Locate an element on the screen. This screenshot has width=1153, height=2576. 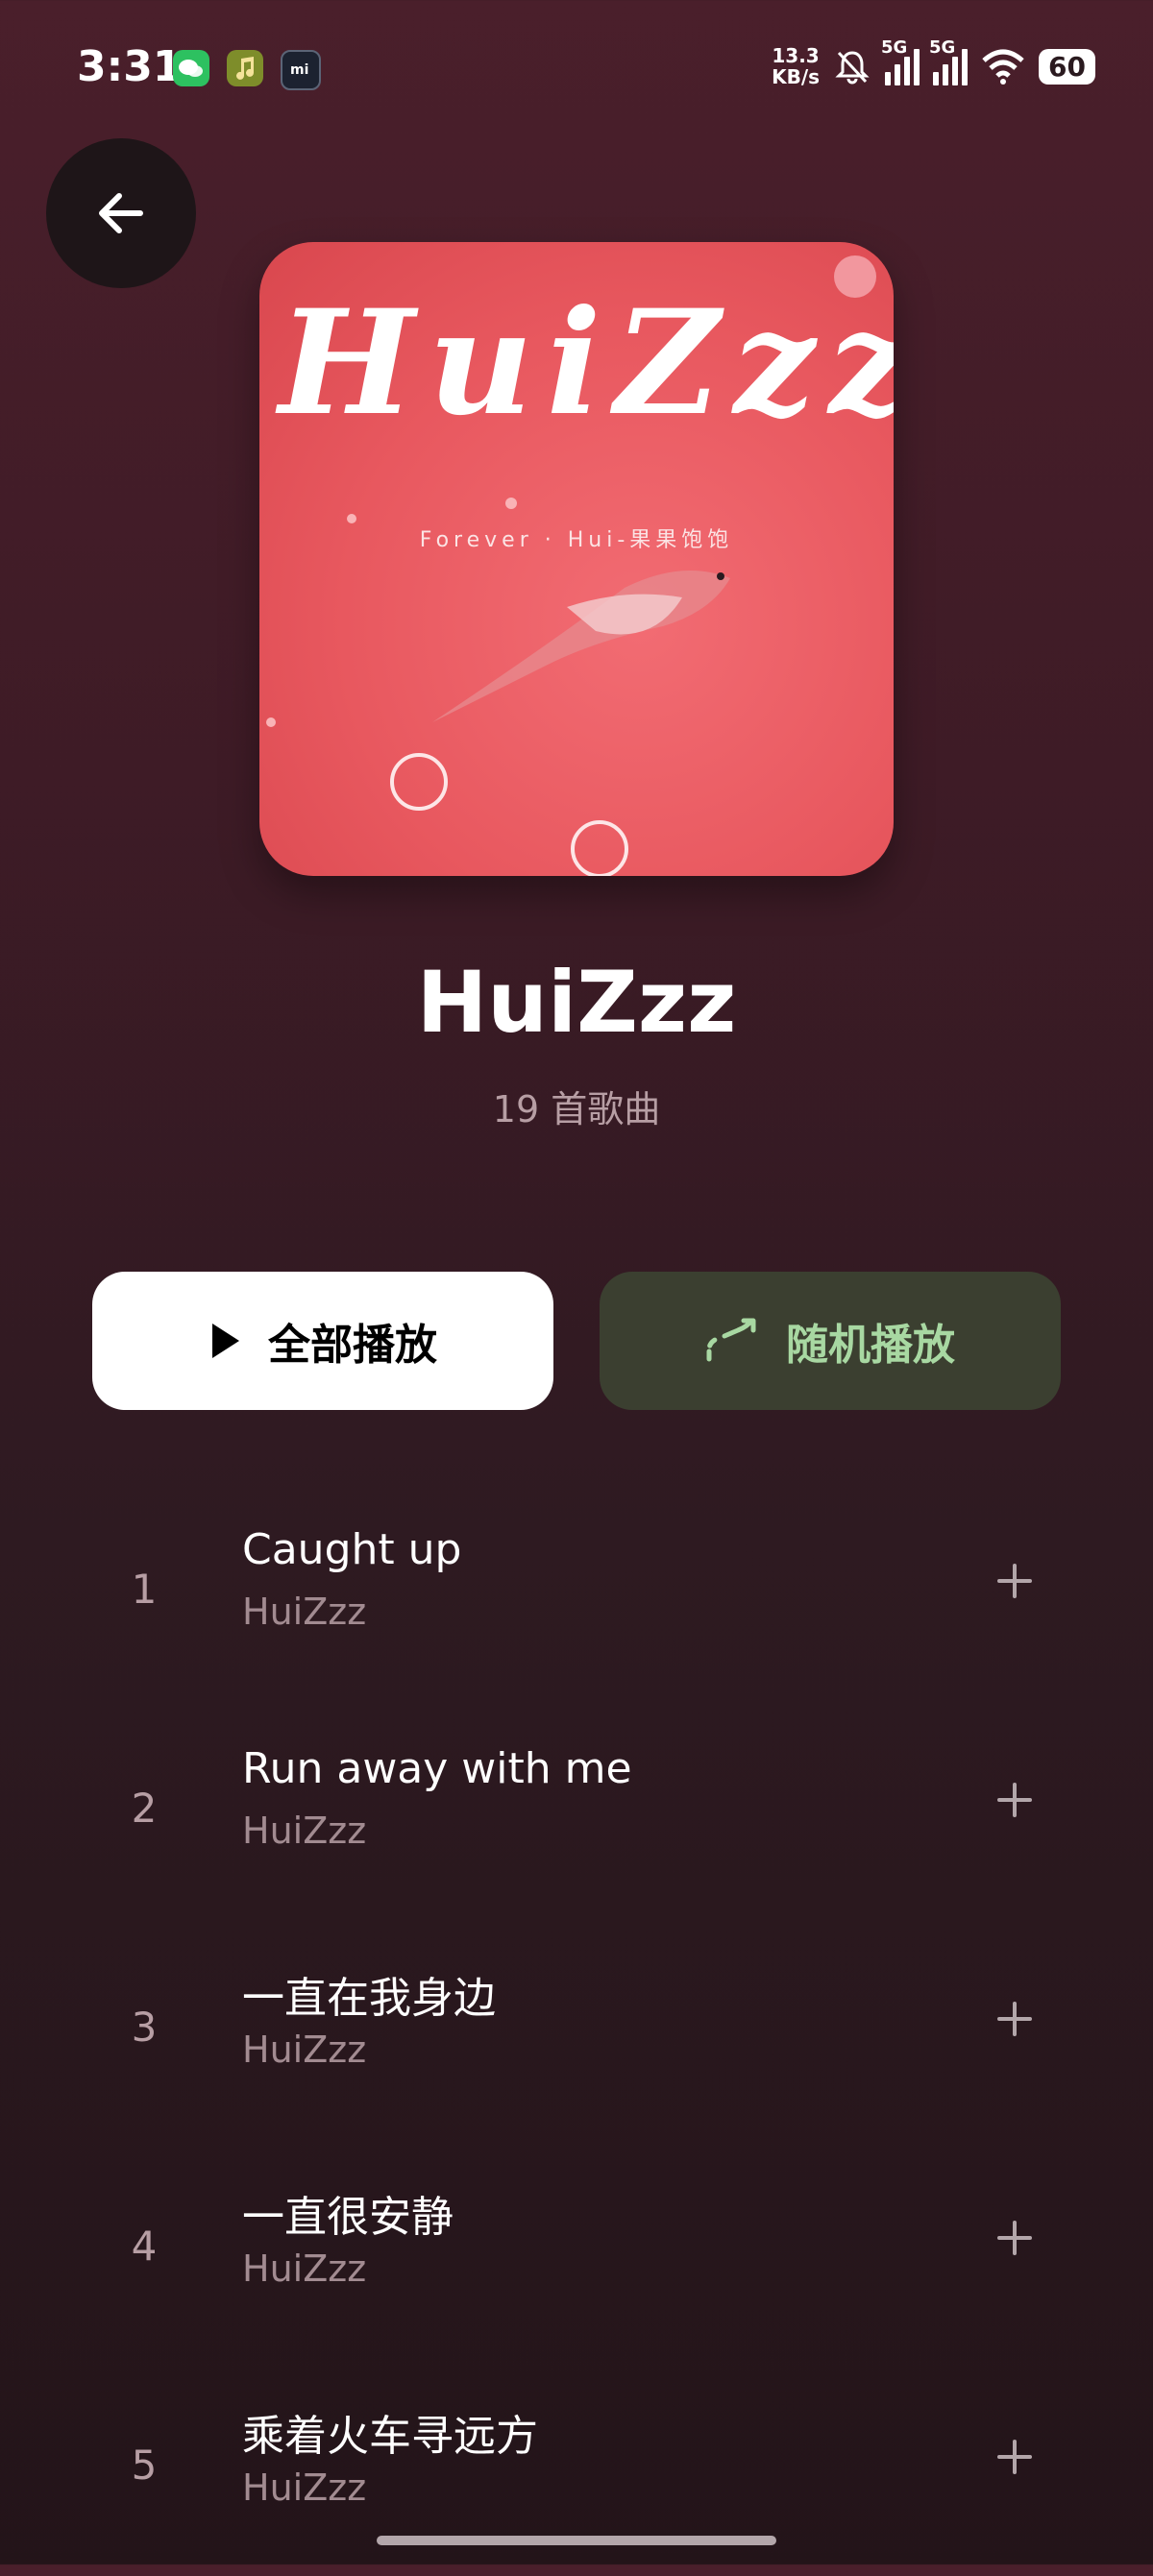
cover-whale-art is located at coordinates (571, 565).